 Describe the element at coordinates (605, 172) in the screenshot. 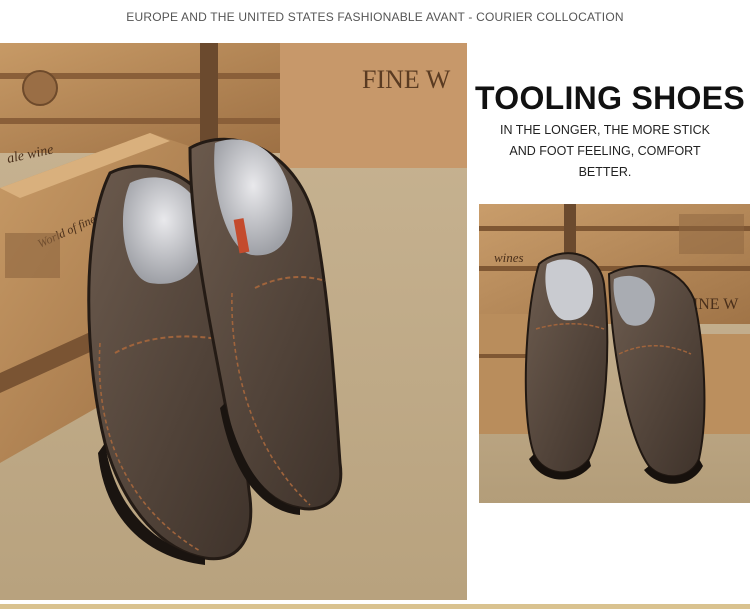

I see `description-line: BETTER.` at that location.